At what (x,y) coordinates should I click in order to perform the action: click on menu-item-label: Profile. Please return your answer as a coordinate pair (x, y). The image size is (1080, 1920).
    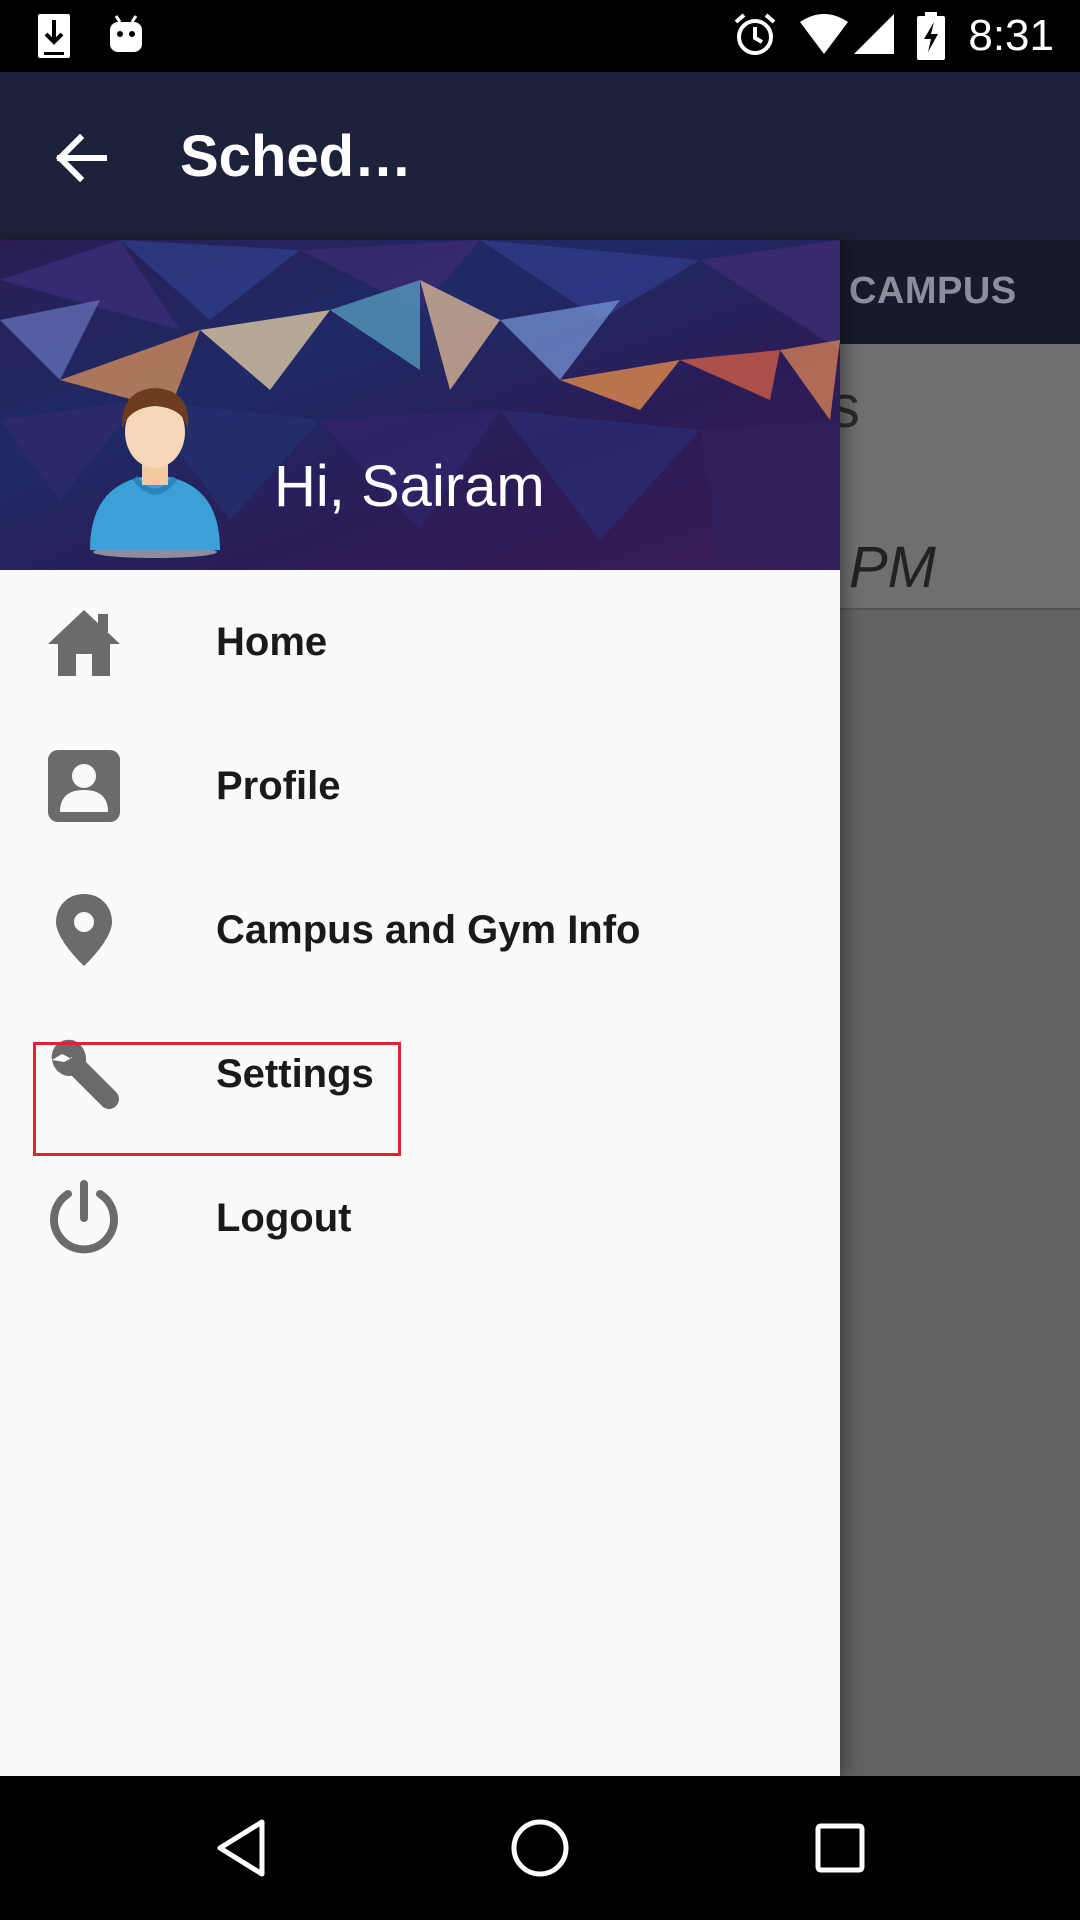
    Looking at the image, I should click on (278, 786).